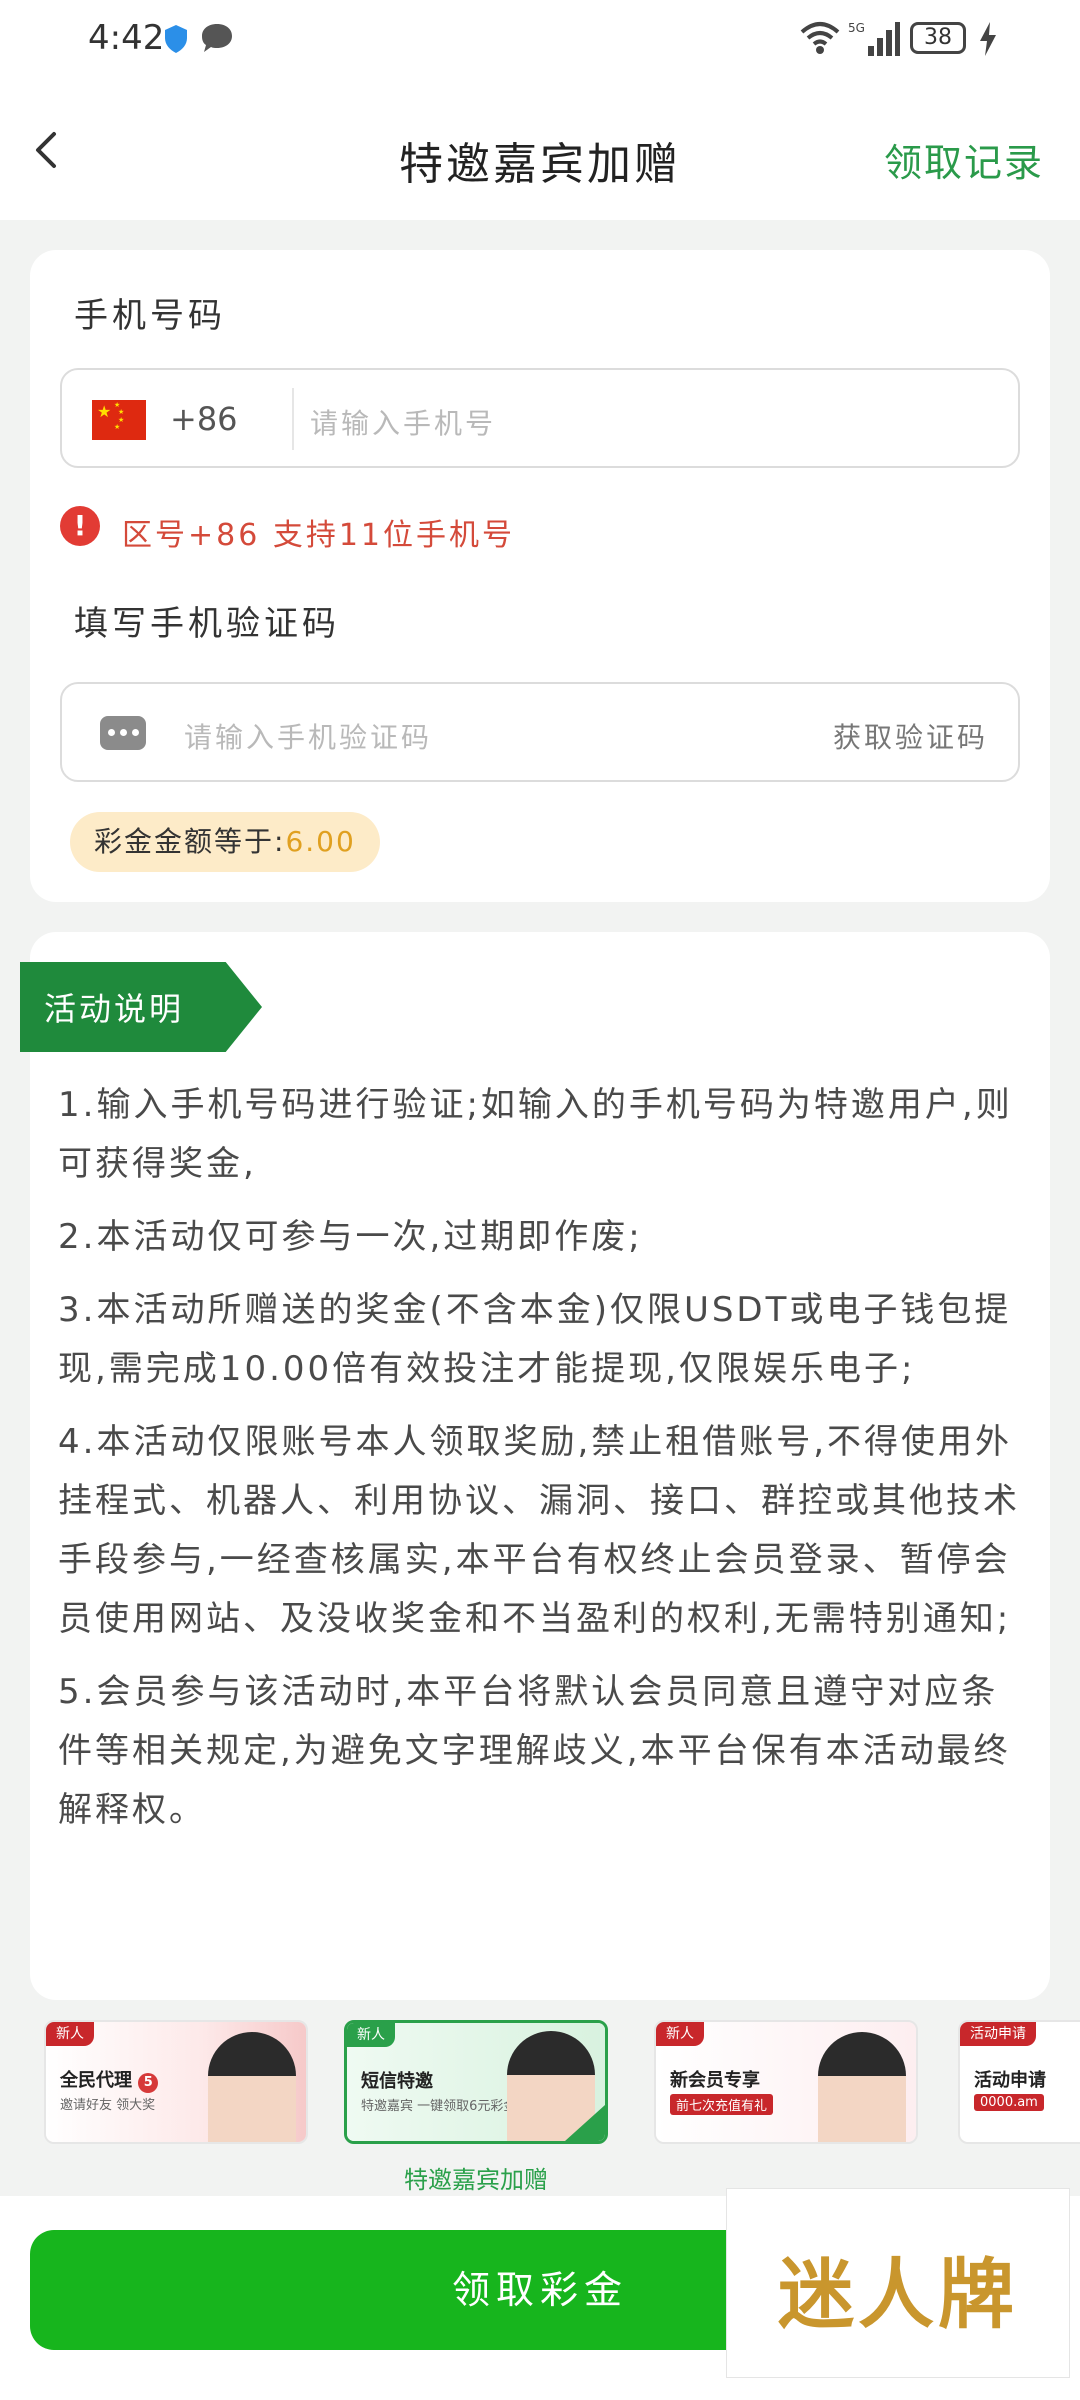 Image resolution: width=1080 pixels, height=2400 pixels. I want to click on sms-code-field: 请输入手机验证码 获取验证码, so click(540, 732).